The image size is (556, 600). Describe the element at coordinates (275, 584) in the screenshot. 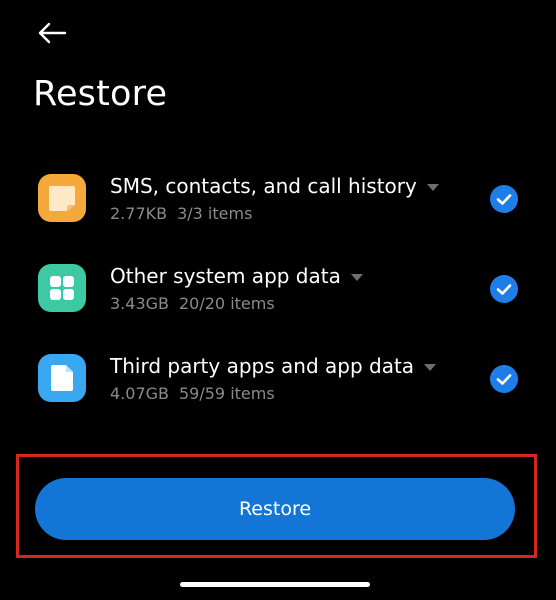

I see `home-indicator` at that location.